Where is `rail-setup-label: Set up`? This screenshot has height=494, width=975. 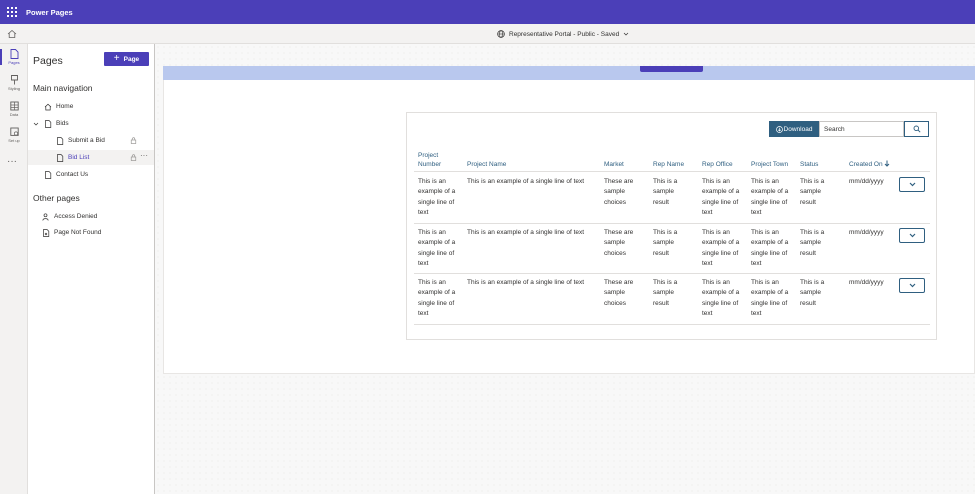
rail-setup-label: Set up is located at coordinates (14, 140).